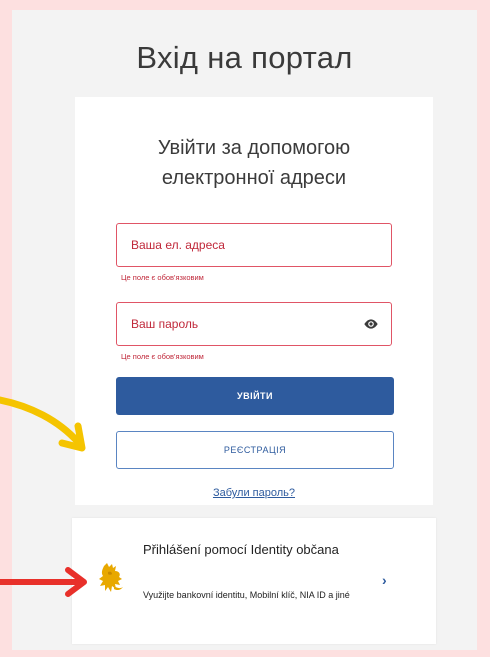  What do you see at coordinates (234, 324) in the screenshot?
I see `password-input` at bounding box center [234, 324].